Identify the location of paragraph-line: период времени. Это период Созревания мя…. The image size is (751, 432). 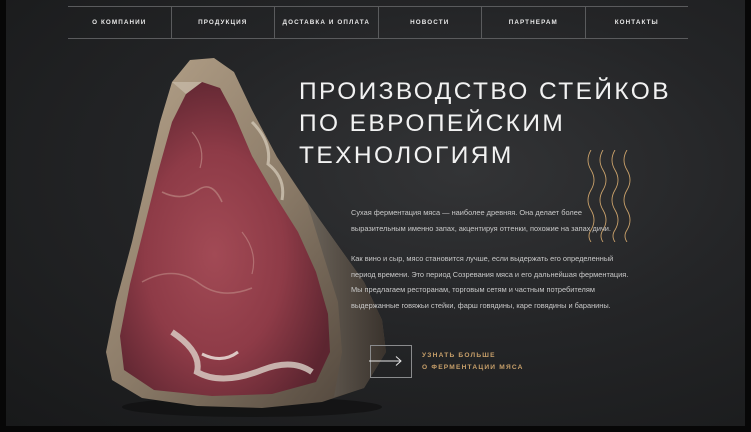
(490, 274).